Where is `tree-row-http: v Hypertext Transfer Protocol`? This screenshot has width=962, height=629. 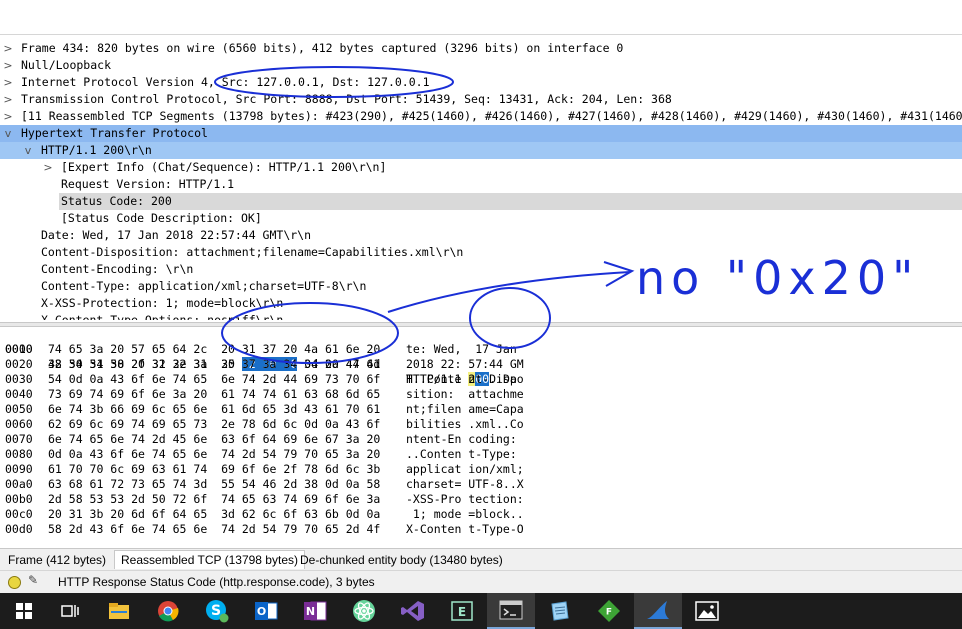 tree-row-http: v Hypertext Transfer Protocol is located at coordinates (481, 133).